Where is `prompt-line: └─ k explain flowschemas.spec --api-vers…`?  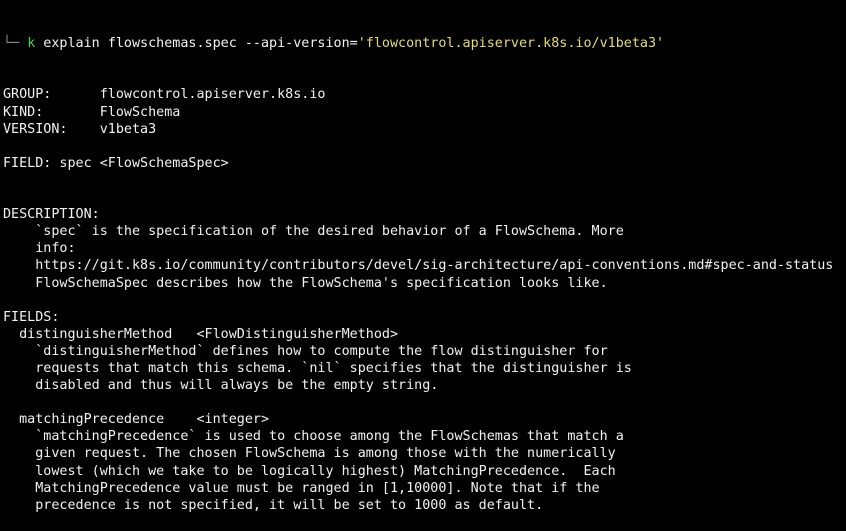 prompt-line: └─ k explain flowschemas.spec --api-vers… is located at coordinates (418, 43).